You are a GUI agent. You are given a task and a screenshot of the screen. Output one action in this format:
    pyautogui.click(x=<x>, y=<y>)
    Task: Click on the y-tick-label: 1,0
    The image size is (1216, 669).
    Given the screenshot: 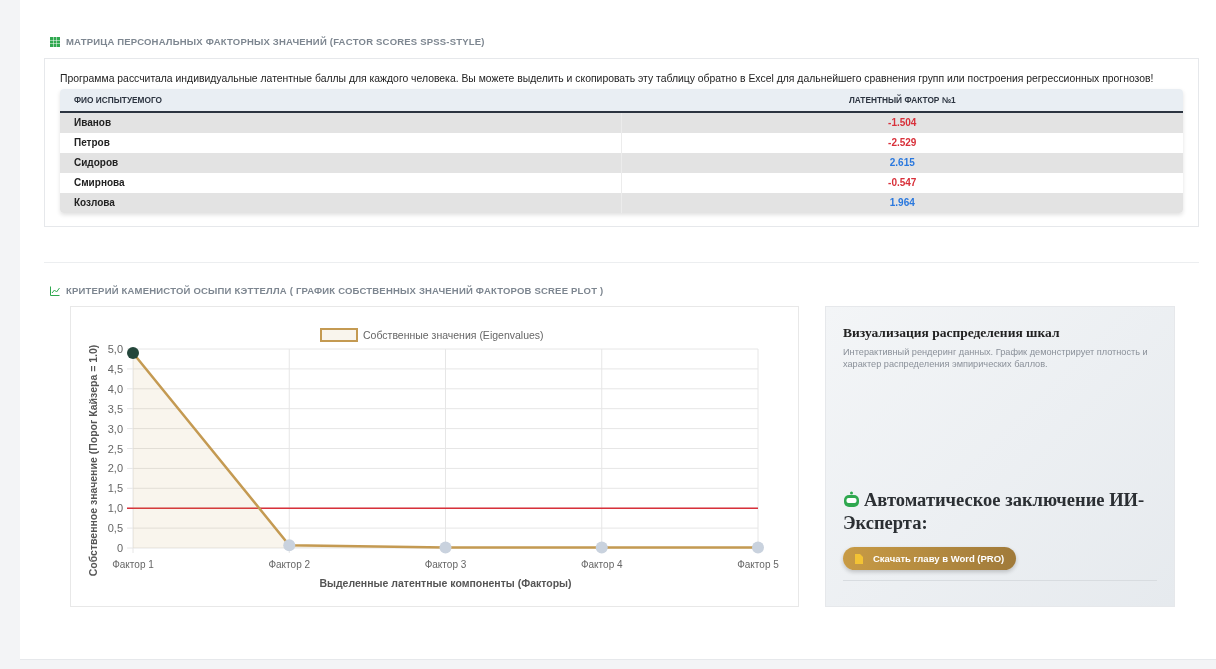 What is the action you would take?
    pyautogui.click(x=115, y=508)
    